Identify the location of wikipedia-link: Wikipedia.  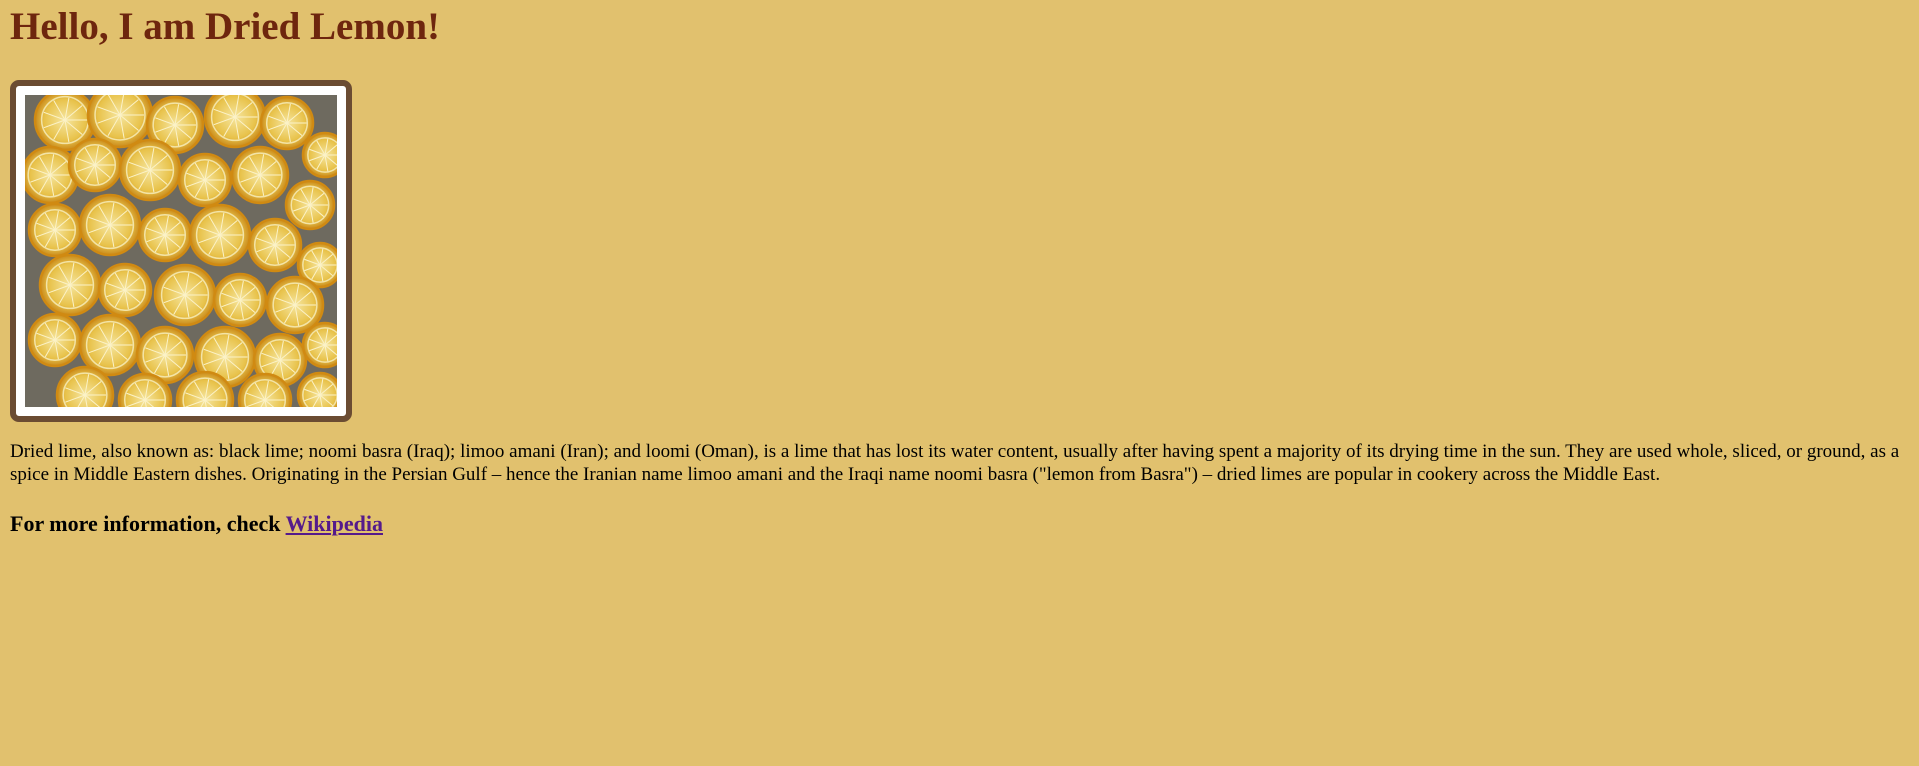
(334, 523).